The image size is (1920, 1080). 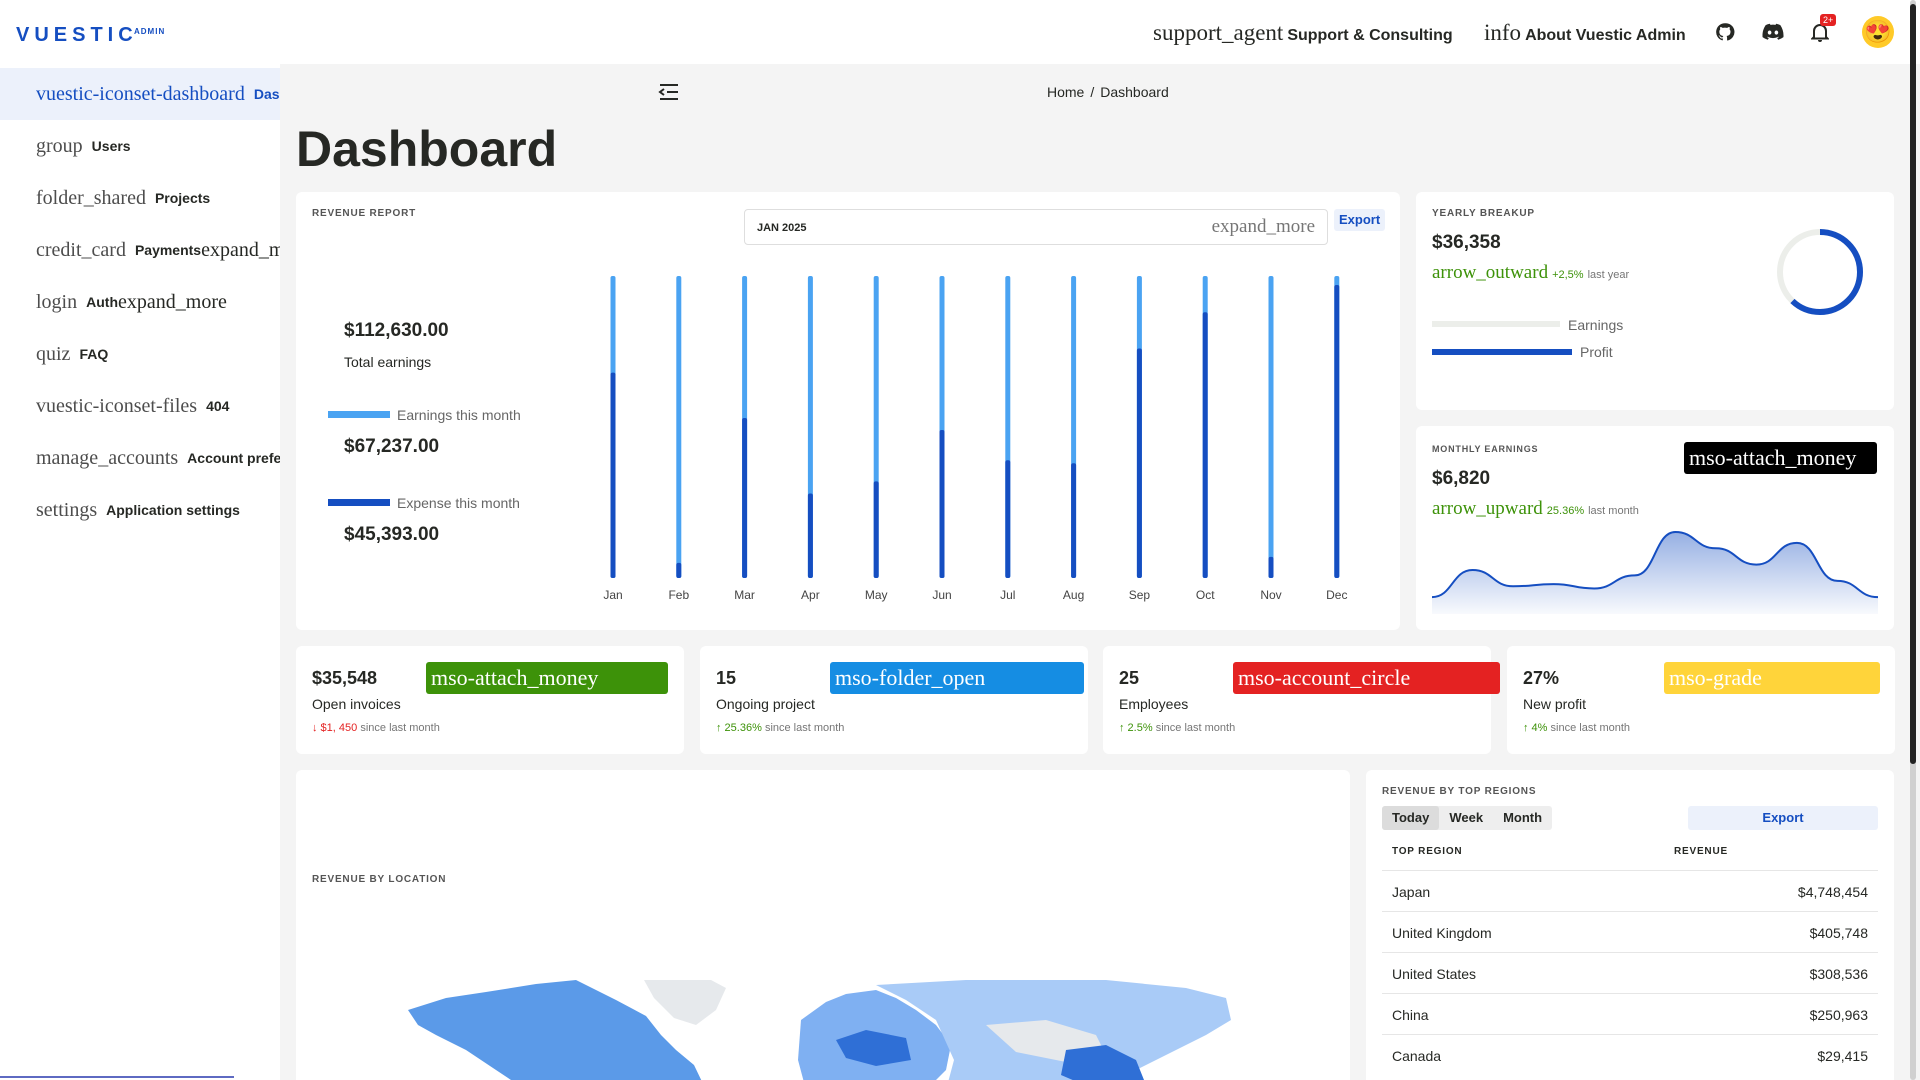 I want to click on x-tick-label: Jul, so click(x=1007, y=595).